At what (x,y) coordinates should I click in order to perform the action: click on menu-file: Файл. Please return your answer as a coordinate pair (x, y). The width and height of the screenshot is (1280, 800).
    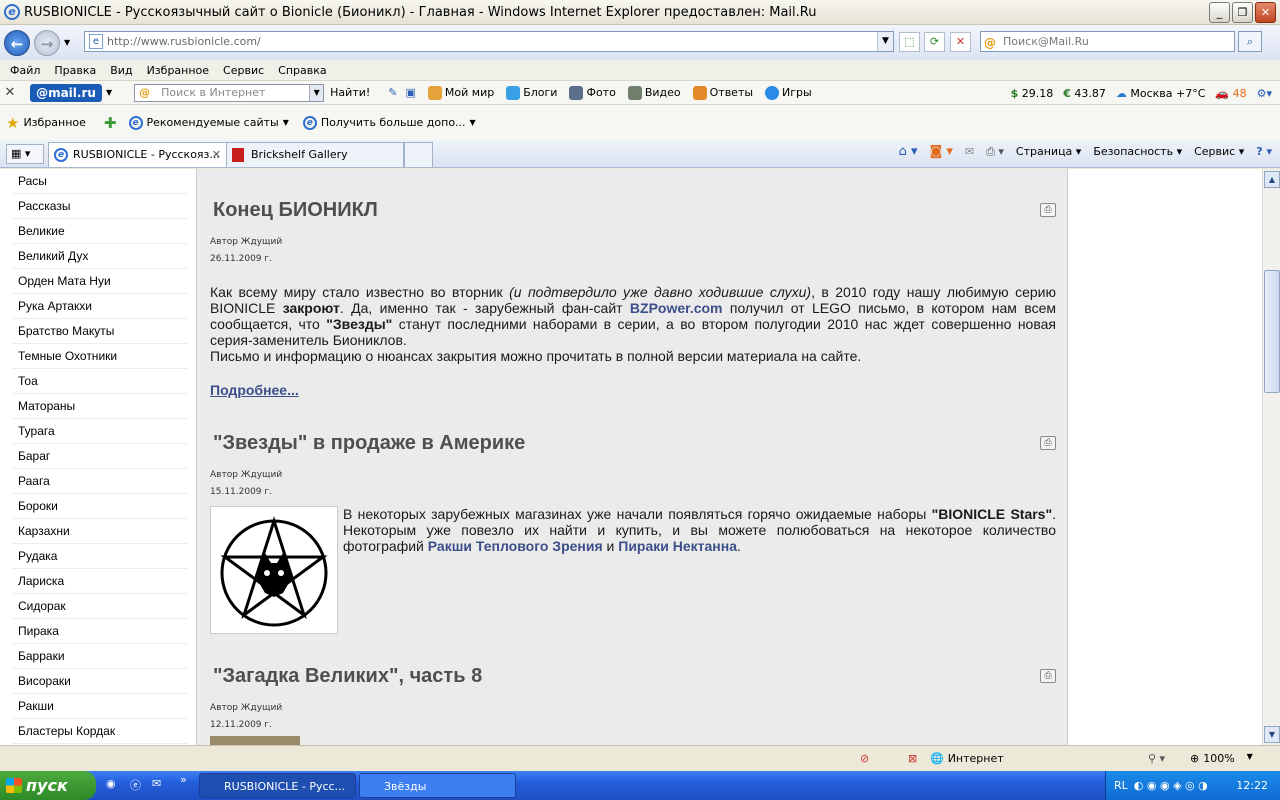
    Looking at the image, I should click on (25, 70).